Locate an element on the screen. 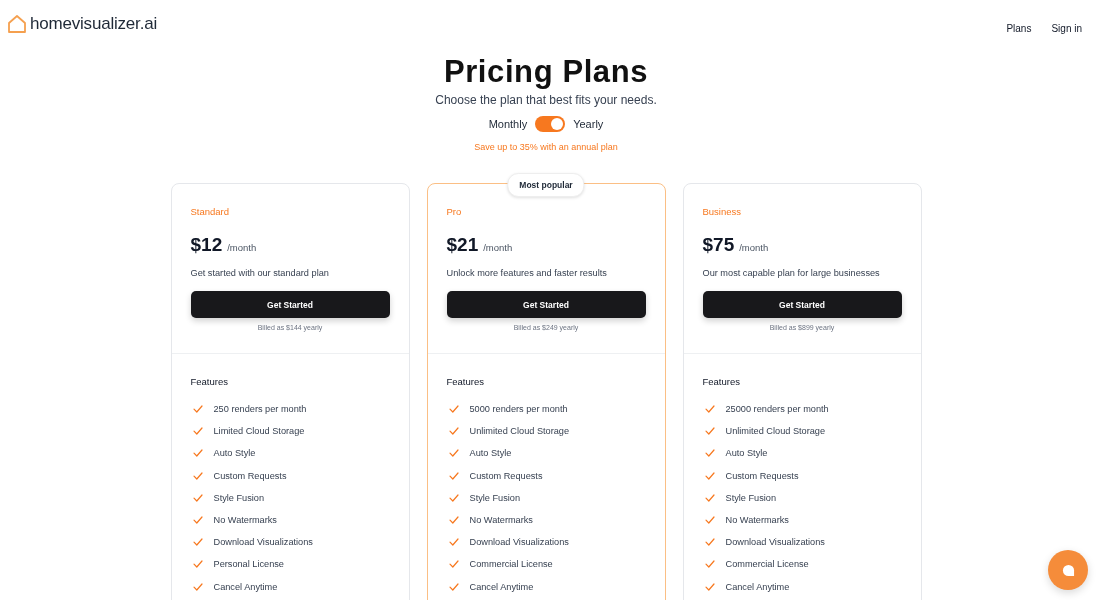 The height and width of the screenshot is (600, 1100). plan-description: Unlock more features and faster results is located at coordinates (527, 273).